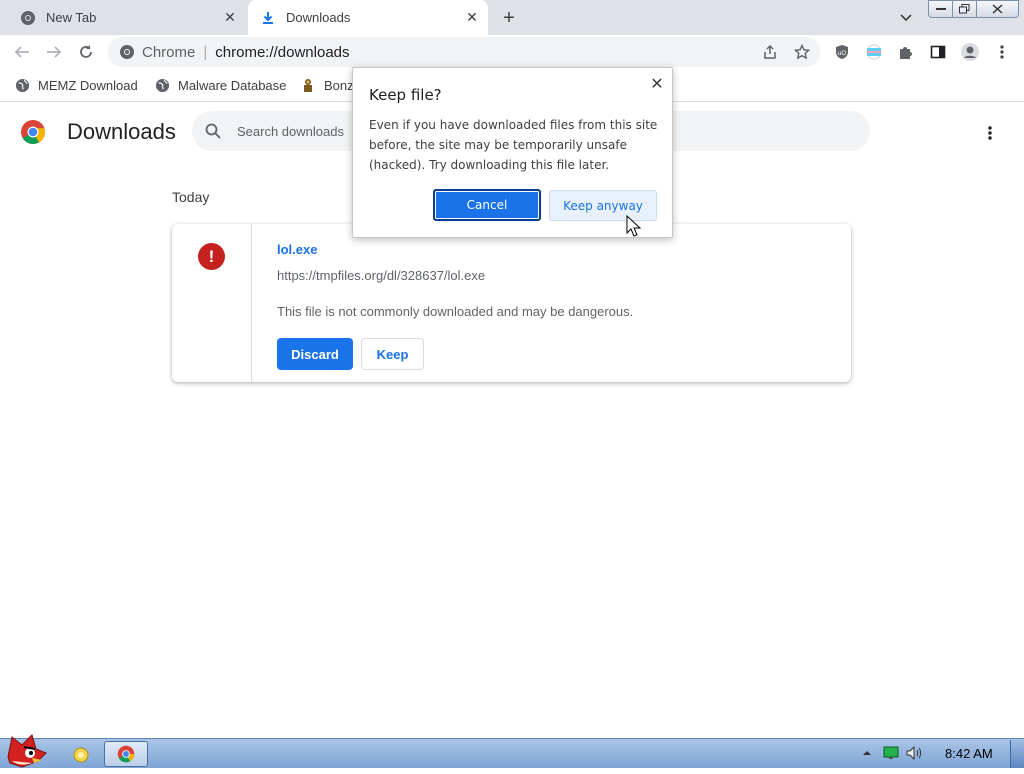 Image resolution: width=1024 pixels, height=774 pixels. I want to click on date-heading: Today, so click(191, 197).